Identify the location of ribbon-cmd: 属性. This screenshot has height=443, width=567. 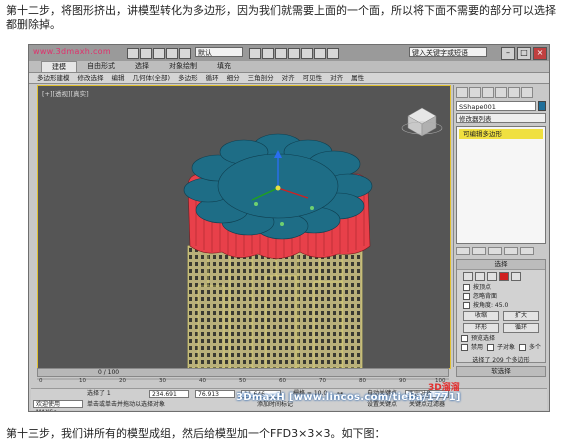
(357, 78).